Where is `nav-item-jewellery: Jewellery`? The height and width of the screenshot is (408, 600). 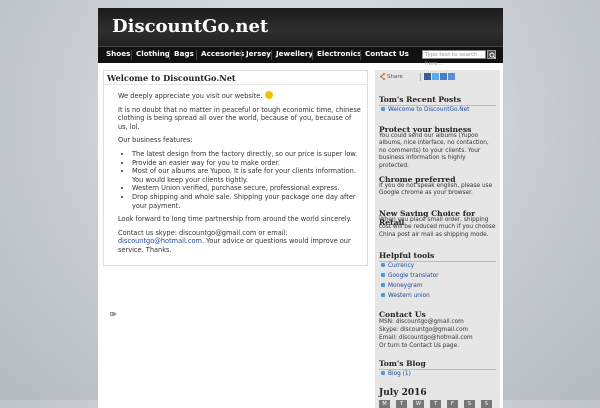
nav-item-jewellery: Jewellery is located at coordinates (294, 53).